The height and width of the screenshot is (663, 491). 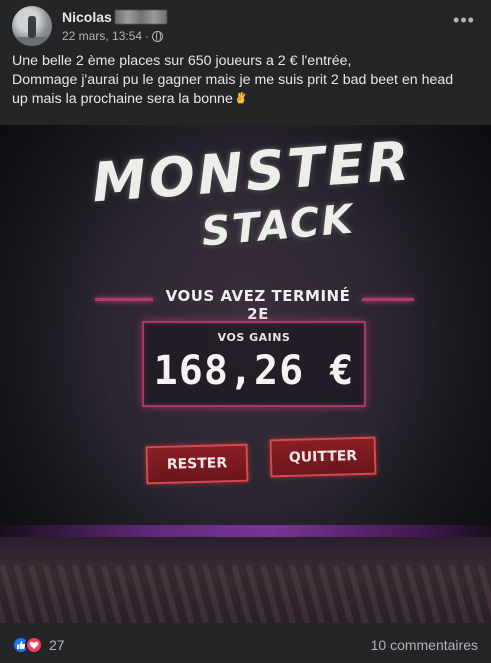 I want to click on divider-left, so click(x=124, y=299).